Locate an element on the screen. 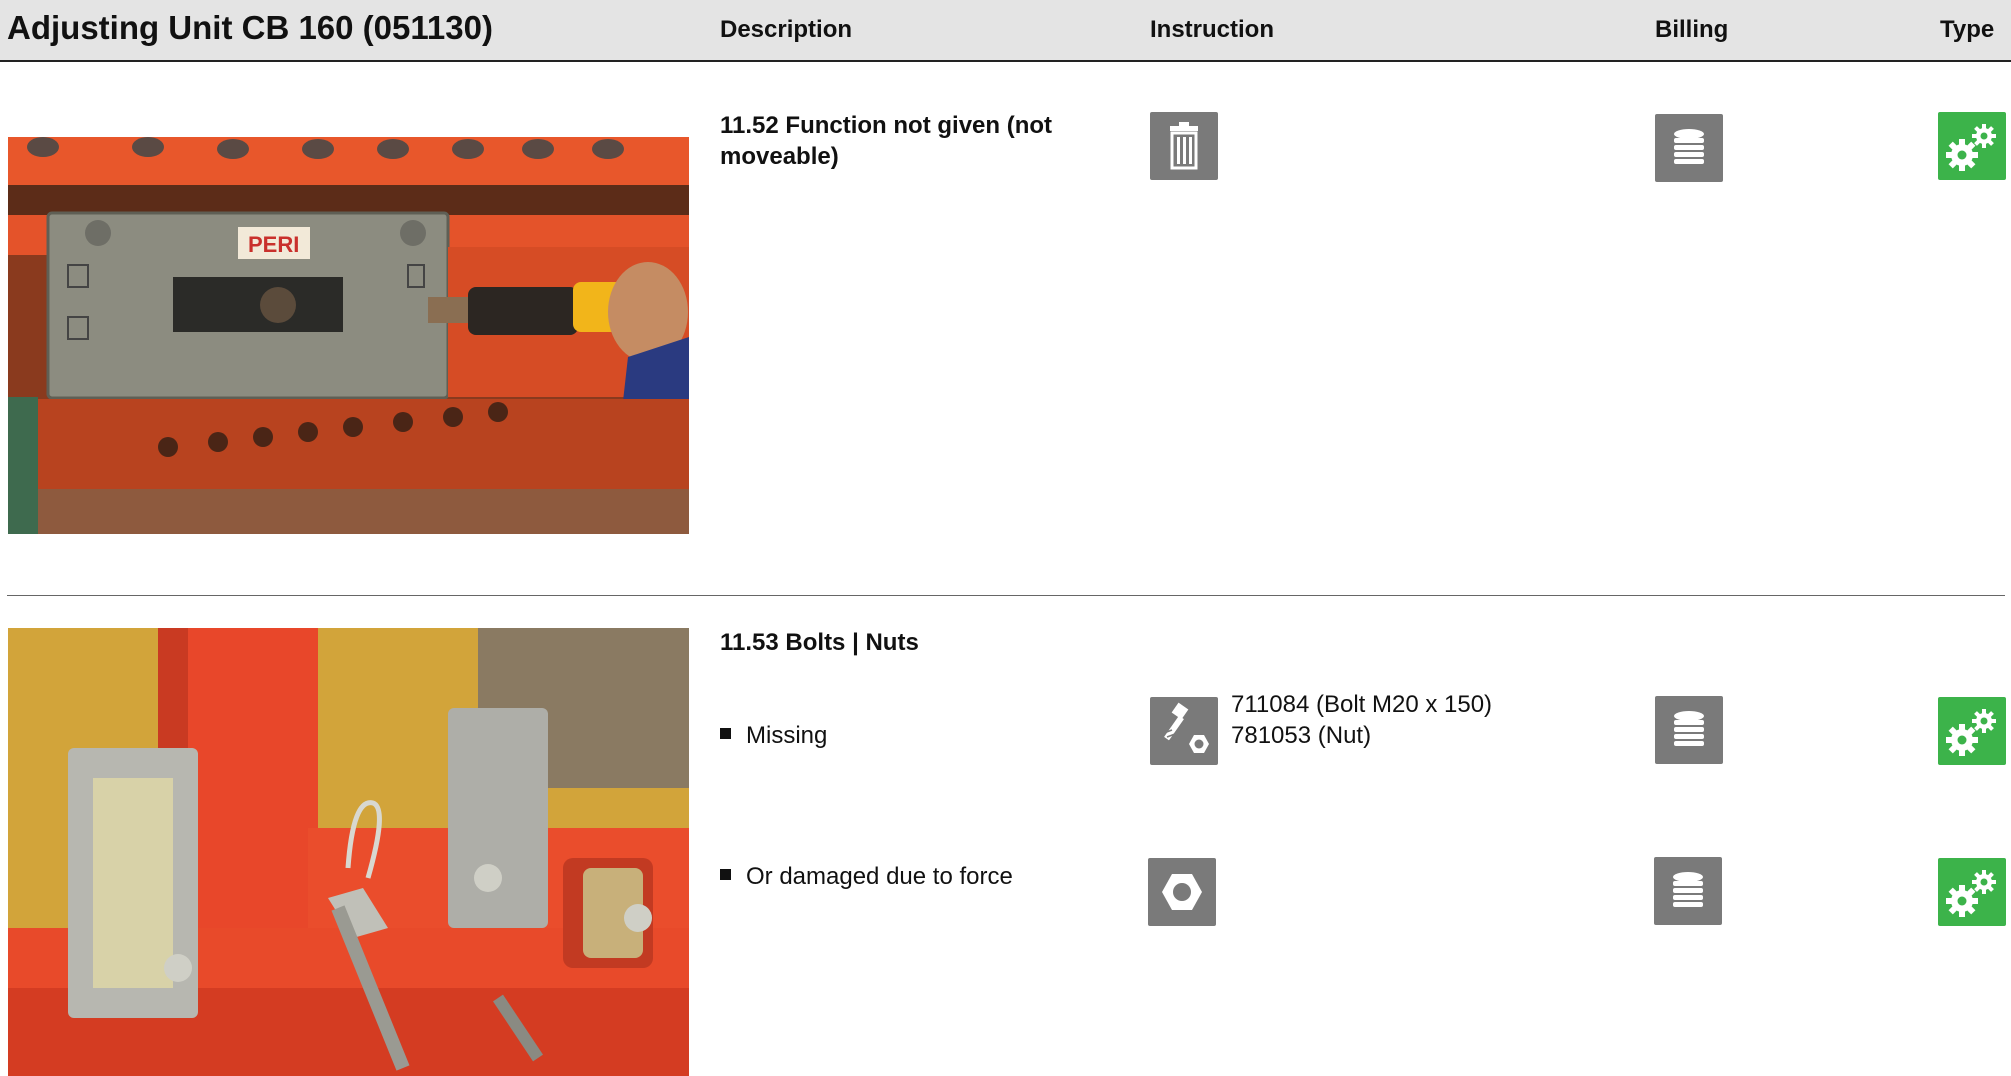  section-heading-line-2: moveable) is located at coordinates (779, 156).